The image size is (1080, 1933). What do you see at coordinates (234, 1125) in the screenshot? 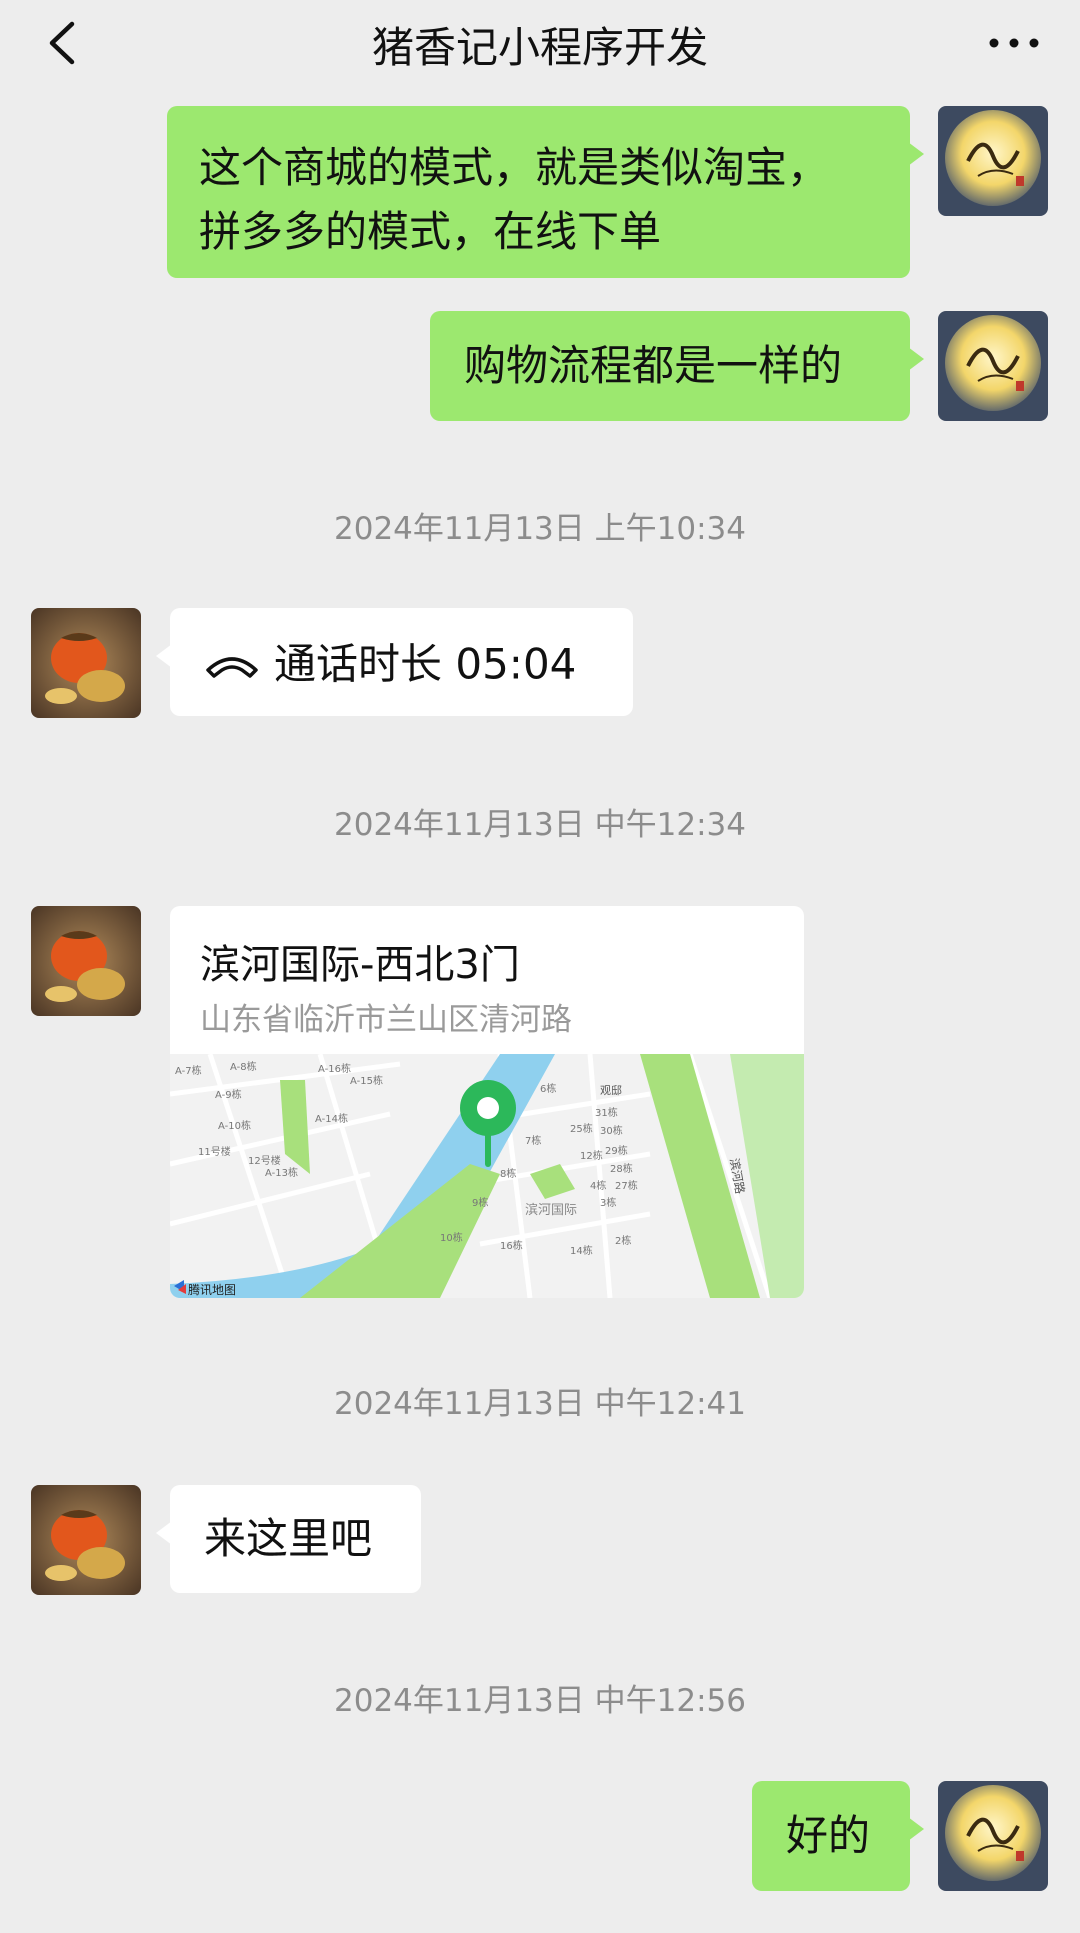
I see `map-label: A-10栋` at bounding box center [234, 1125].